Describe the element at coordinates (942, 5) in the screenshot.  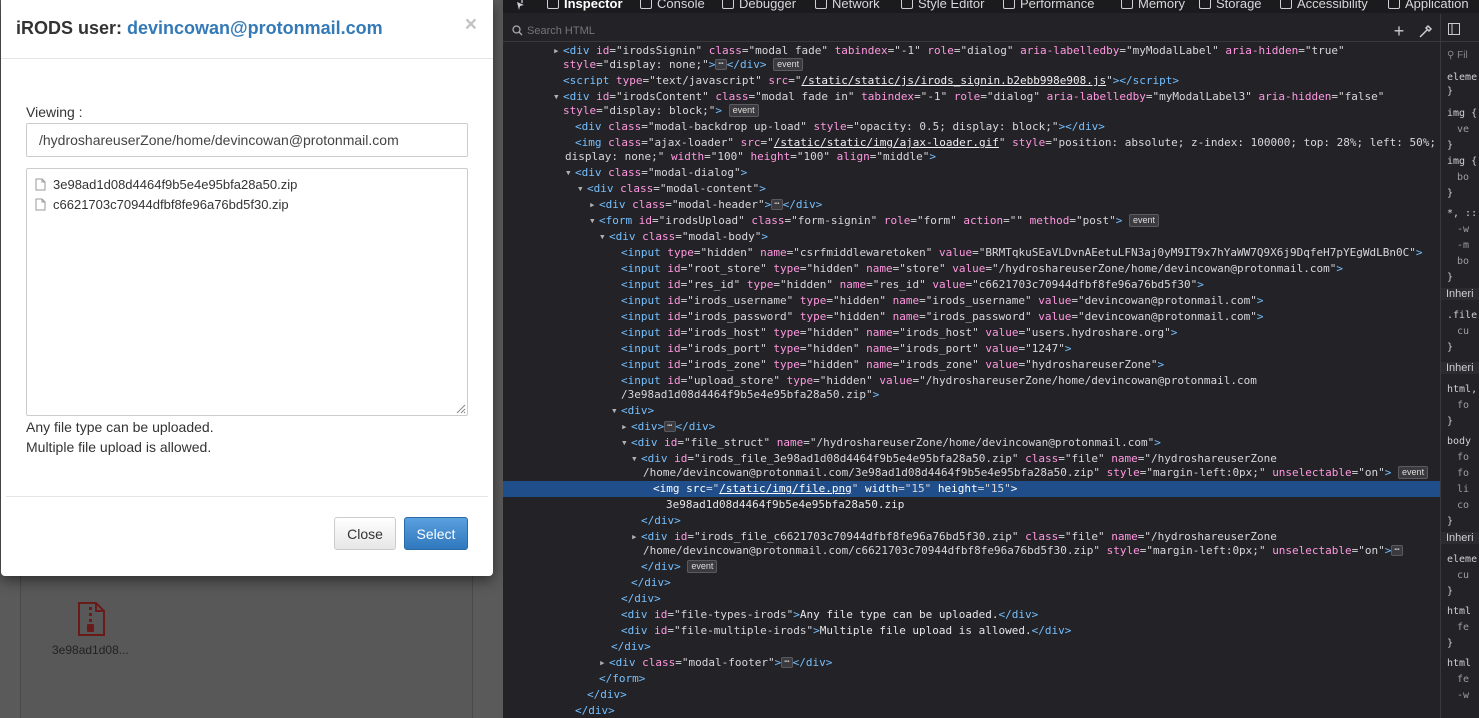
I see `tab-style-editor: Style Editor` at that location.